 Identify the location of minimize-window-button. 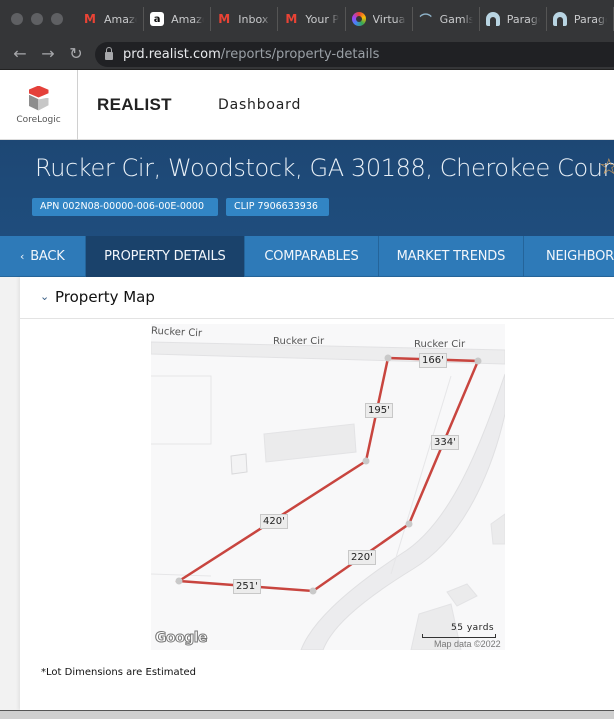
(37, 19).